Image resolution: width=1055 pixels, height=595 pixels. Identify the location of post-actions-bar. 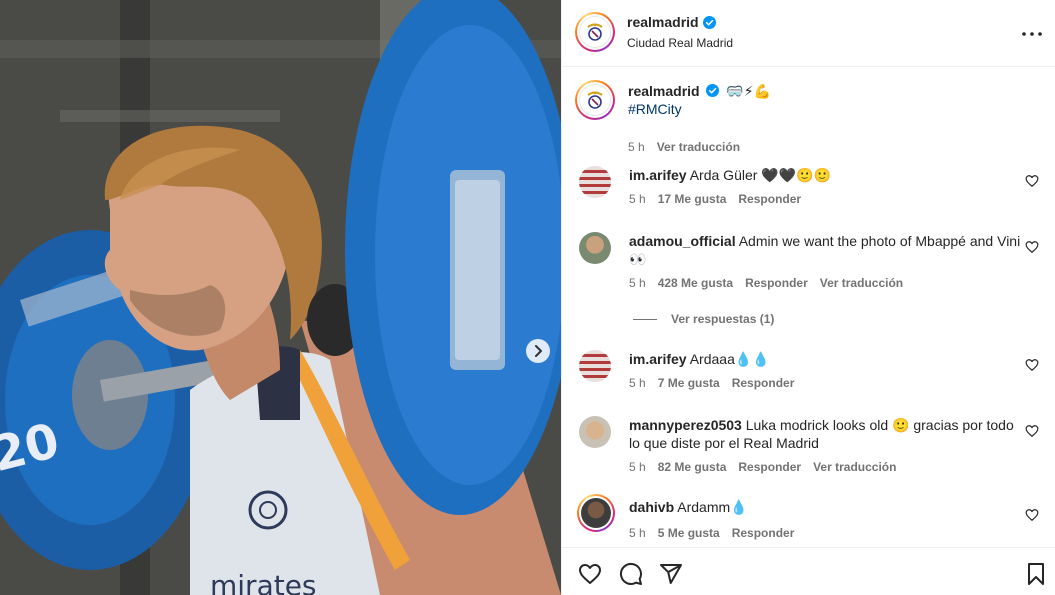
(808, 571).